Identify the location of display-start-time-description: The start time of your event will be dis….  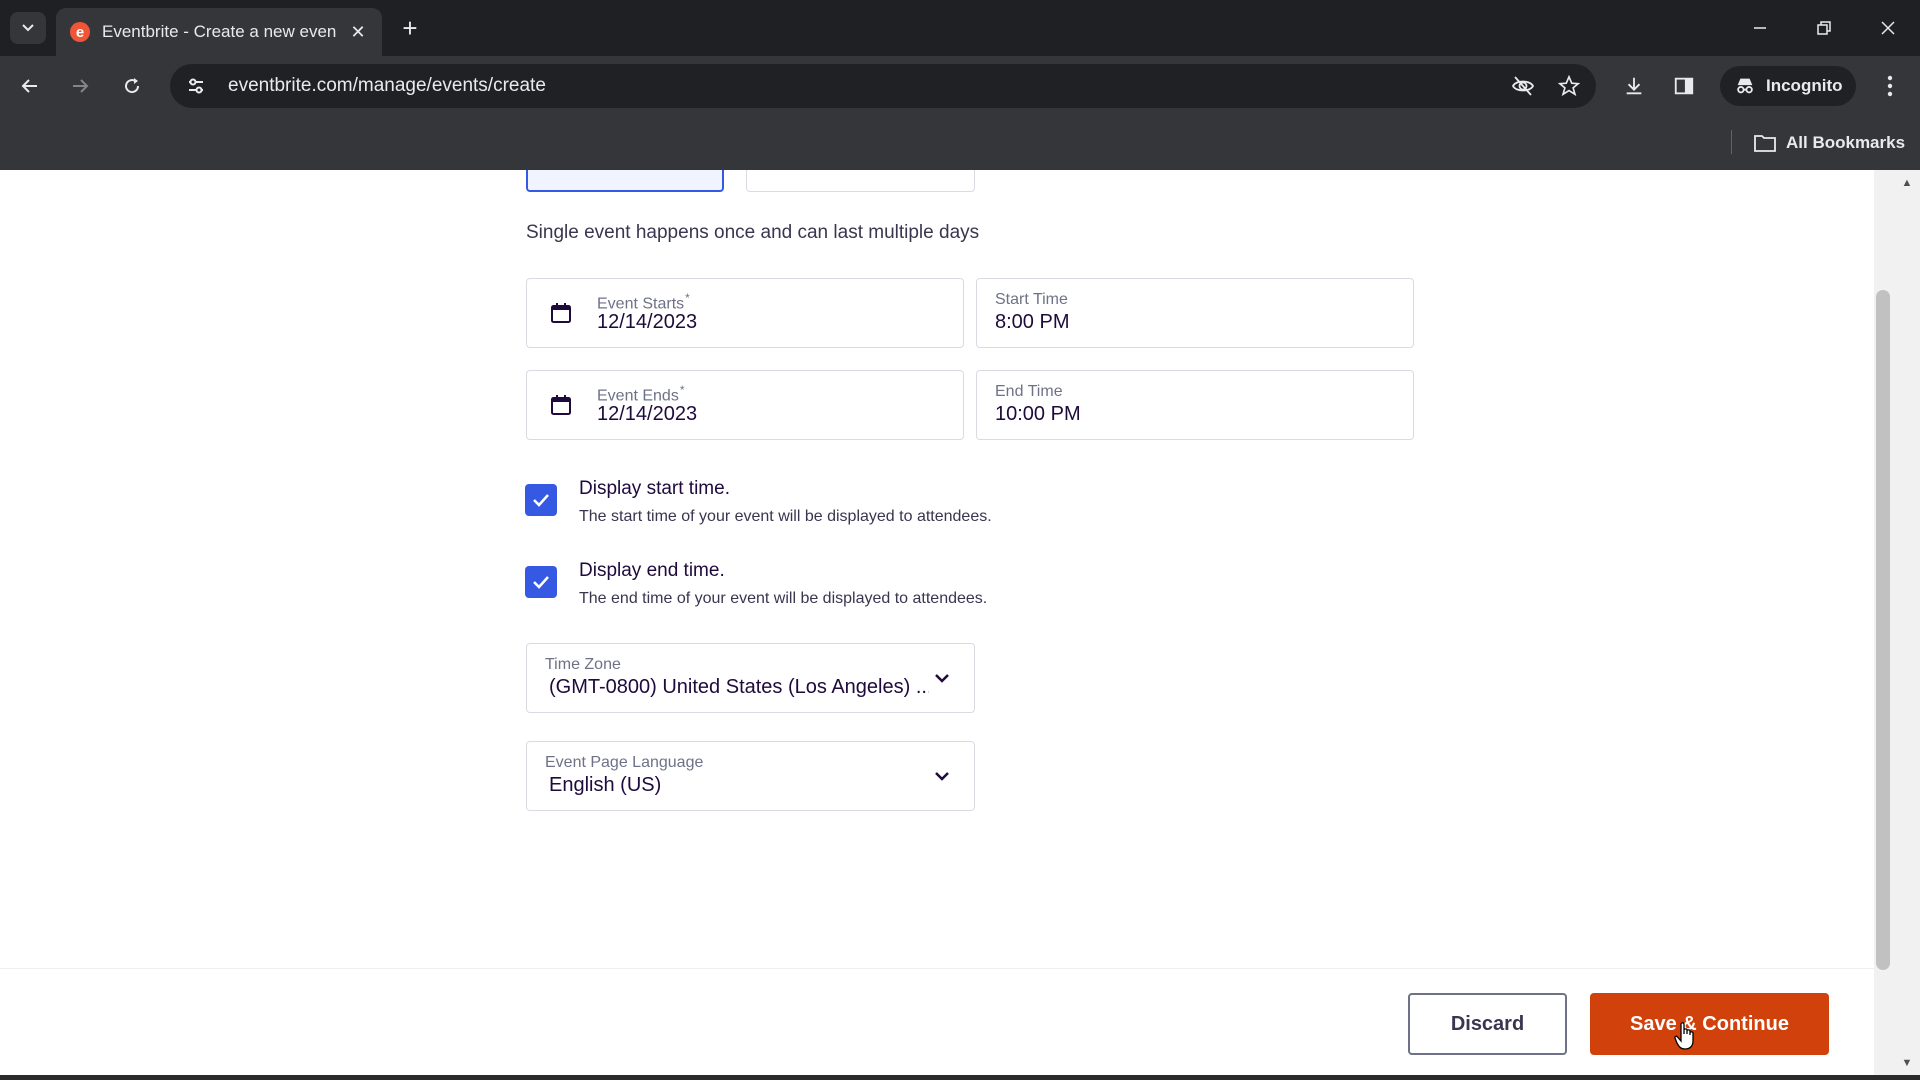
(785, 516).